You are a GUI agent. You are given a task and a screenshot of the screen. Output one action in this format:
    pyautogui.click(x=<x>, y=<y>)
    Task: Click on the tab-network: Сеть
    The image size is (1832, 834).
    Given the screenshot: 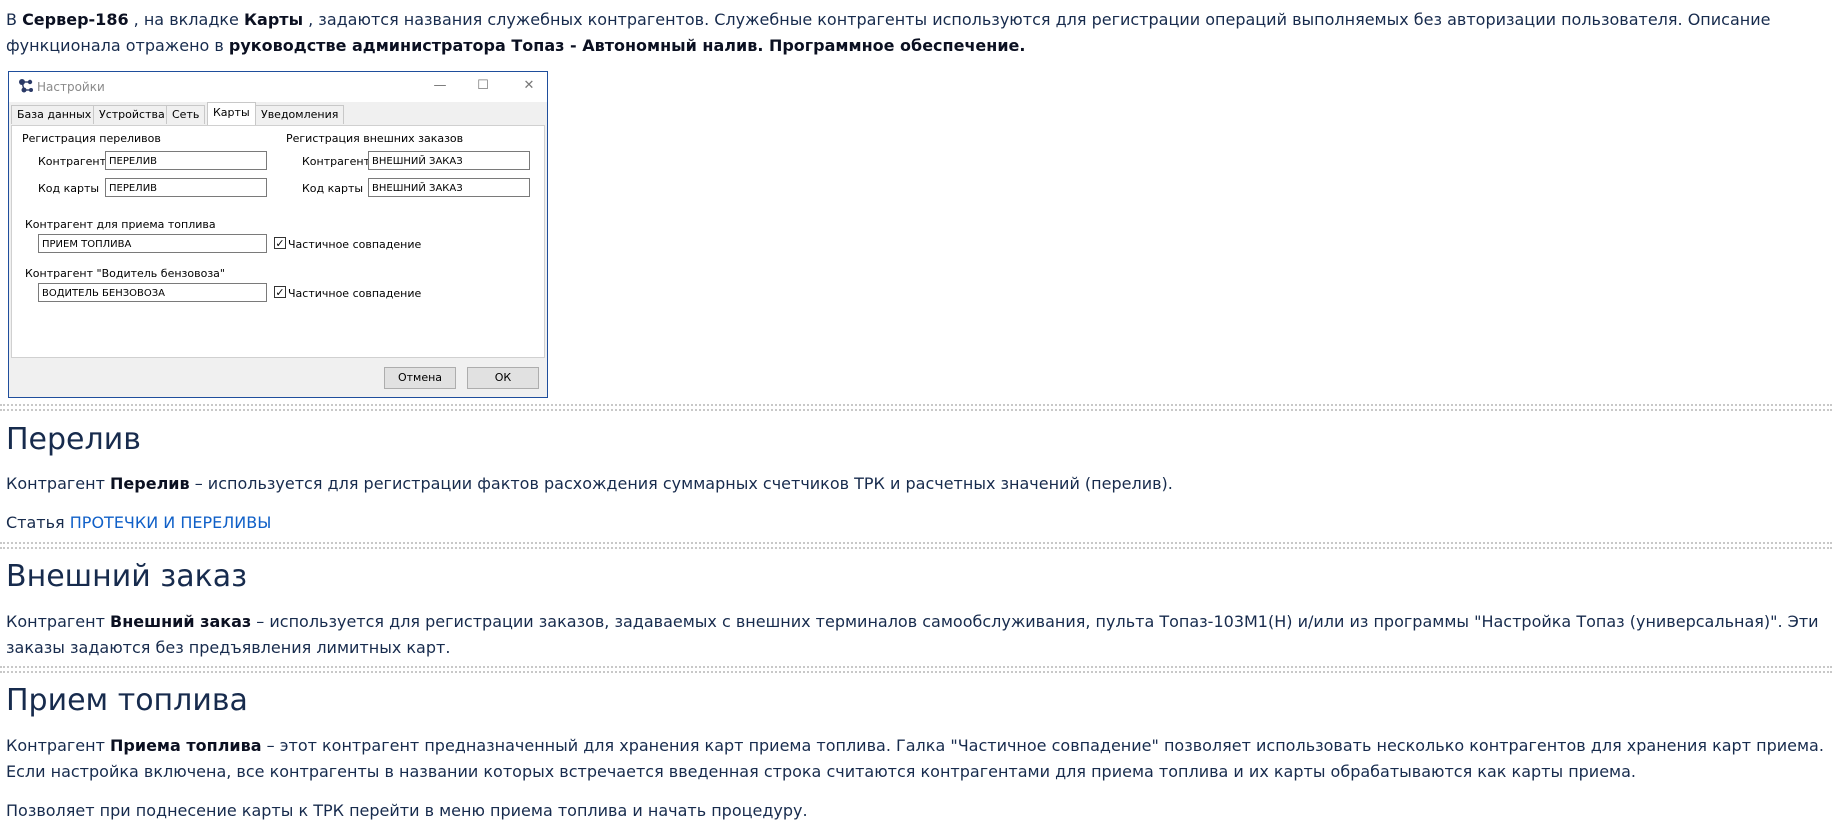 What is the action you would take?
    pyautogui.click(x=186, y=114)
    